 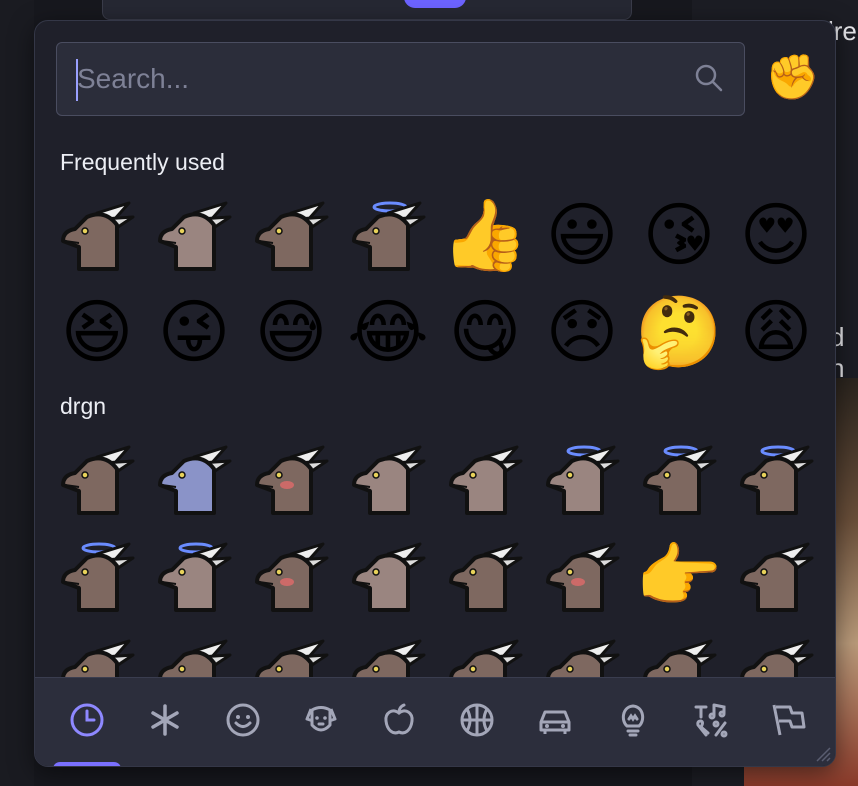 I want to click on drgn-halo-nervous-icon, so click(x=194, y=576).